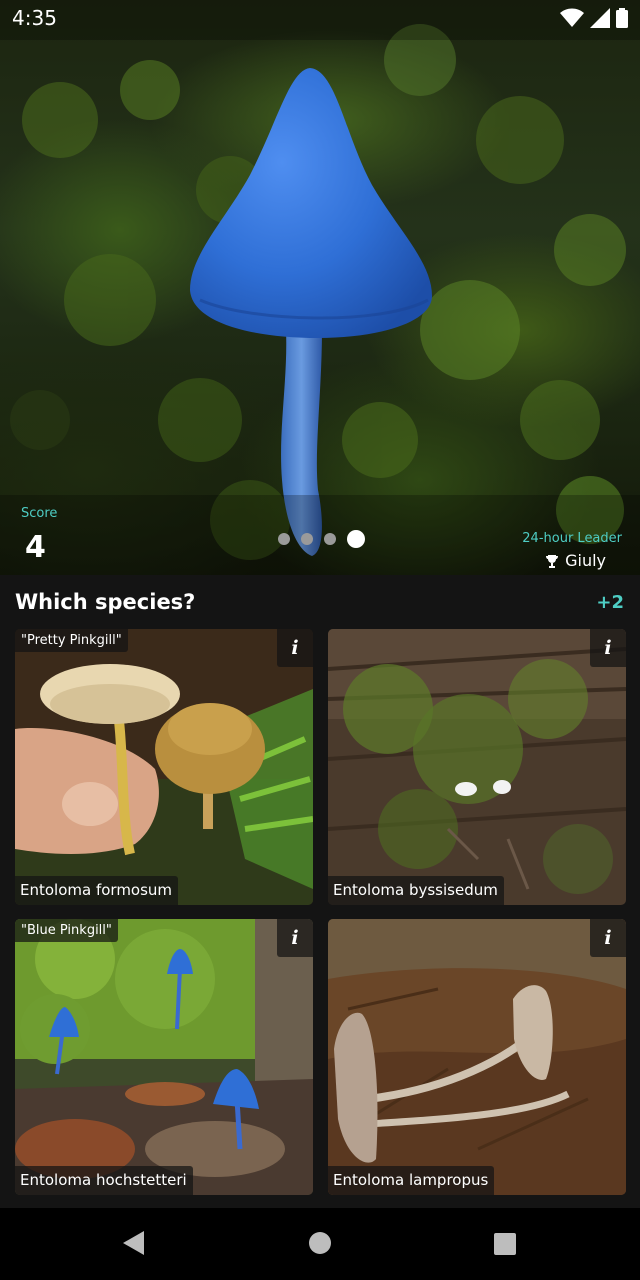 The height and width of the screenshot is (1280, 640). Describe the element at coordinates (505, 1244) in the screenshot. I see `recents-icon` at that location.